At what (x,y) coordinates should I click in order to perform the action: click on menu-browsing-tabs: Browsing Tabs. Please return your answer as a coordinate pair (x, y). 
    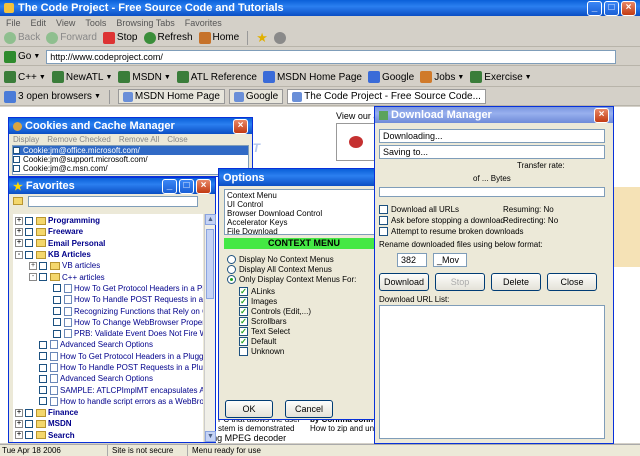
    Looking at the image, I should click on (145, 23).